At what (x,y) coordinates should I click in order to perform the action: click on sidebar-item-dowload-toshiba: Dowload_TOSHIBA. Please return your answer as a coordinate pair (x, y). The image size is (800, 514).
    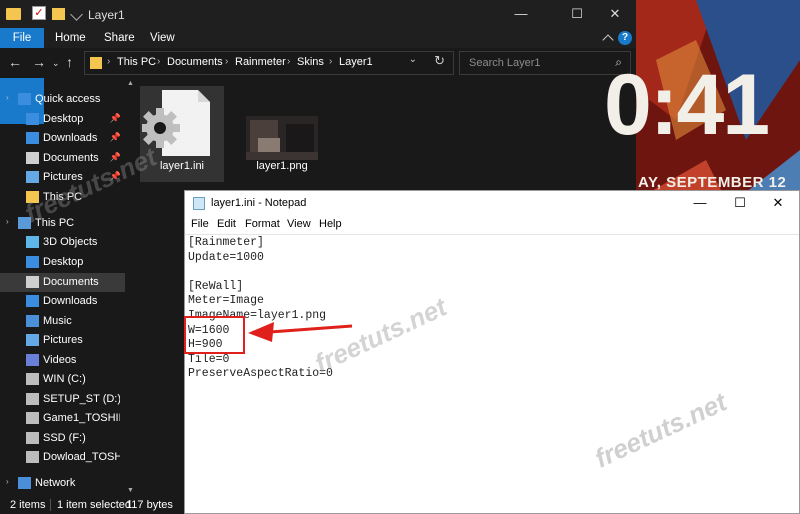
    Looking at the image, I should click on (62, 457).